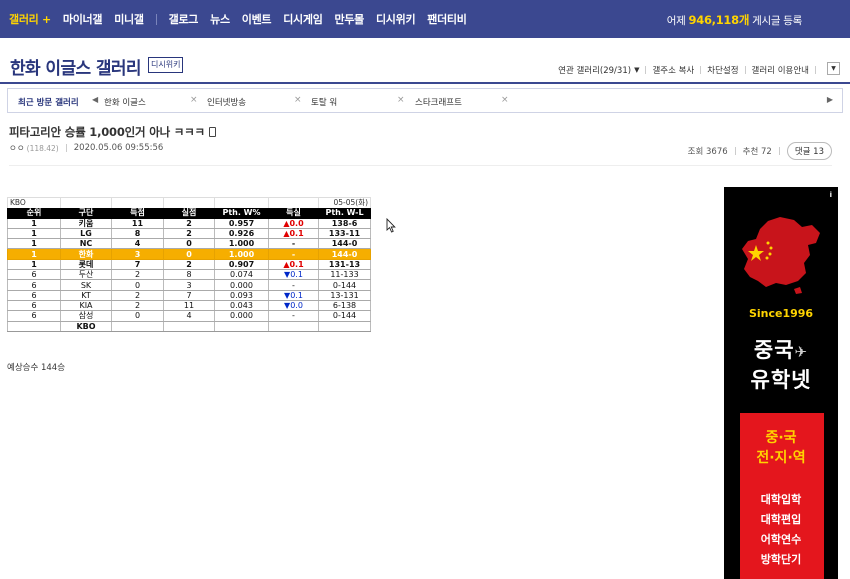 Image resolution: width=850 pixels, height=579 pixels. What do you see at coordinates (166, 65) in the screenshot?
I see `dc-wiki-button: 디시위키` at bounding box center [166, 65].